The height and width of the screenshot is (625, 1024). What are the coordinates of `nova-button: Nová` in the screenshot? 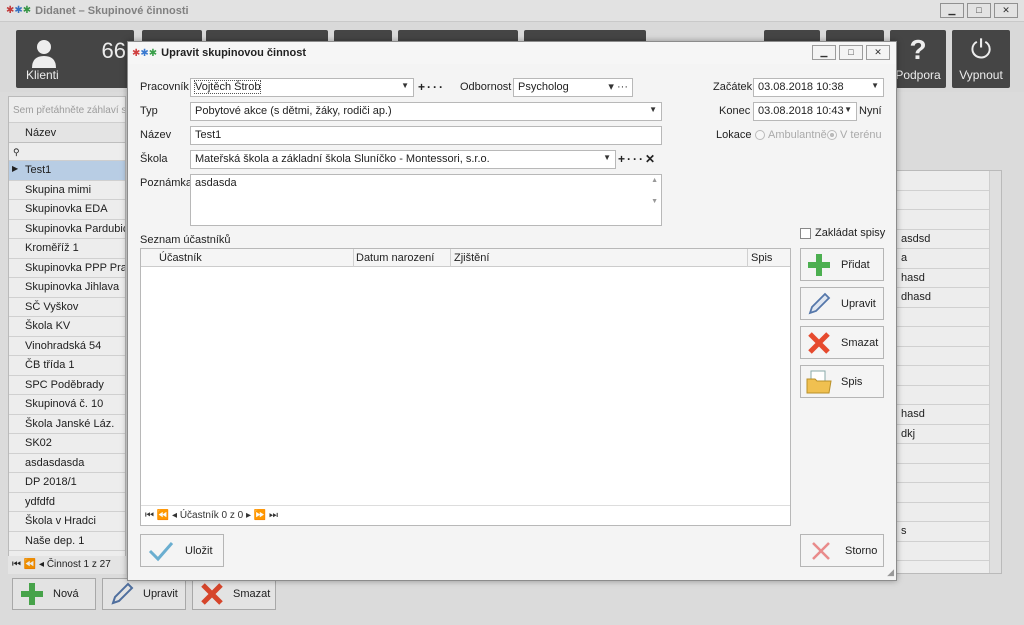 It's located at (54, 594).